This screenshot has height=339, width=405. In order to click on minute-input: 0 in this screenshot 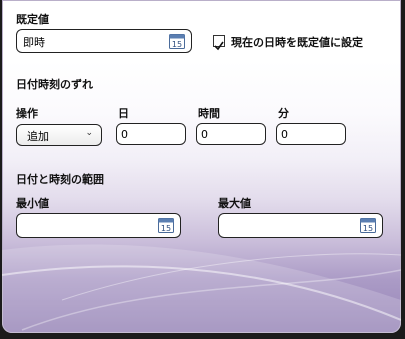, I will do `click(311, 134)`.